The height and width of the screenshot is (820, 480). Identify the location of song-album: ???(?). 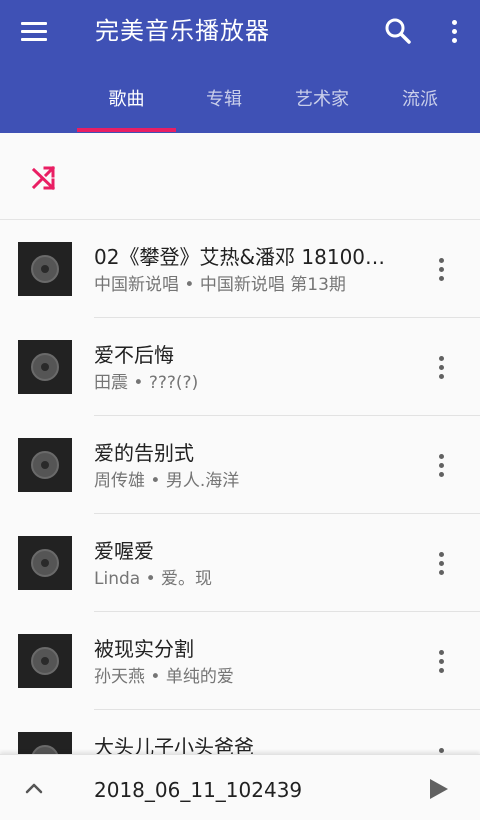
(173, 383).